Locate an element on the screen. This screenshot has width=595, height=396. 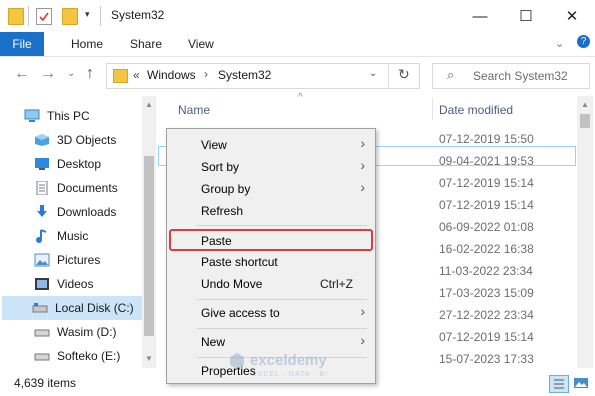
scroll-down-icon: ▼ is located at coordinates (149, 358).